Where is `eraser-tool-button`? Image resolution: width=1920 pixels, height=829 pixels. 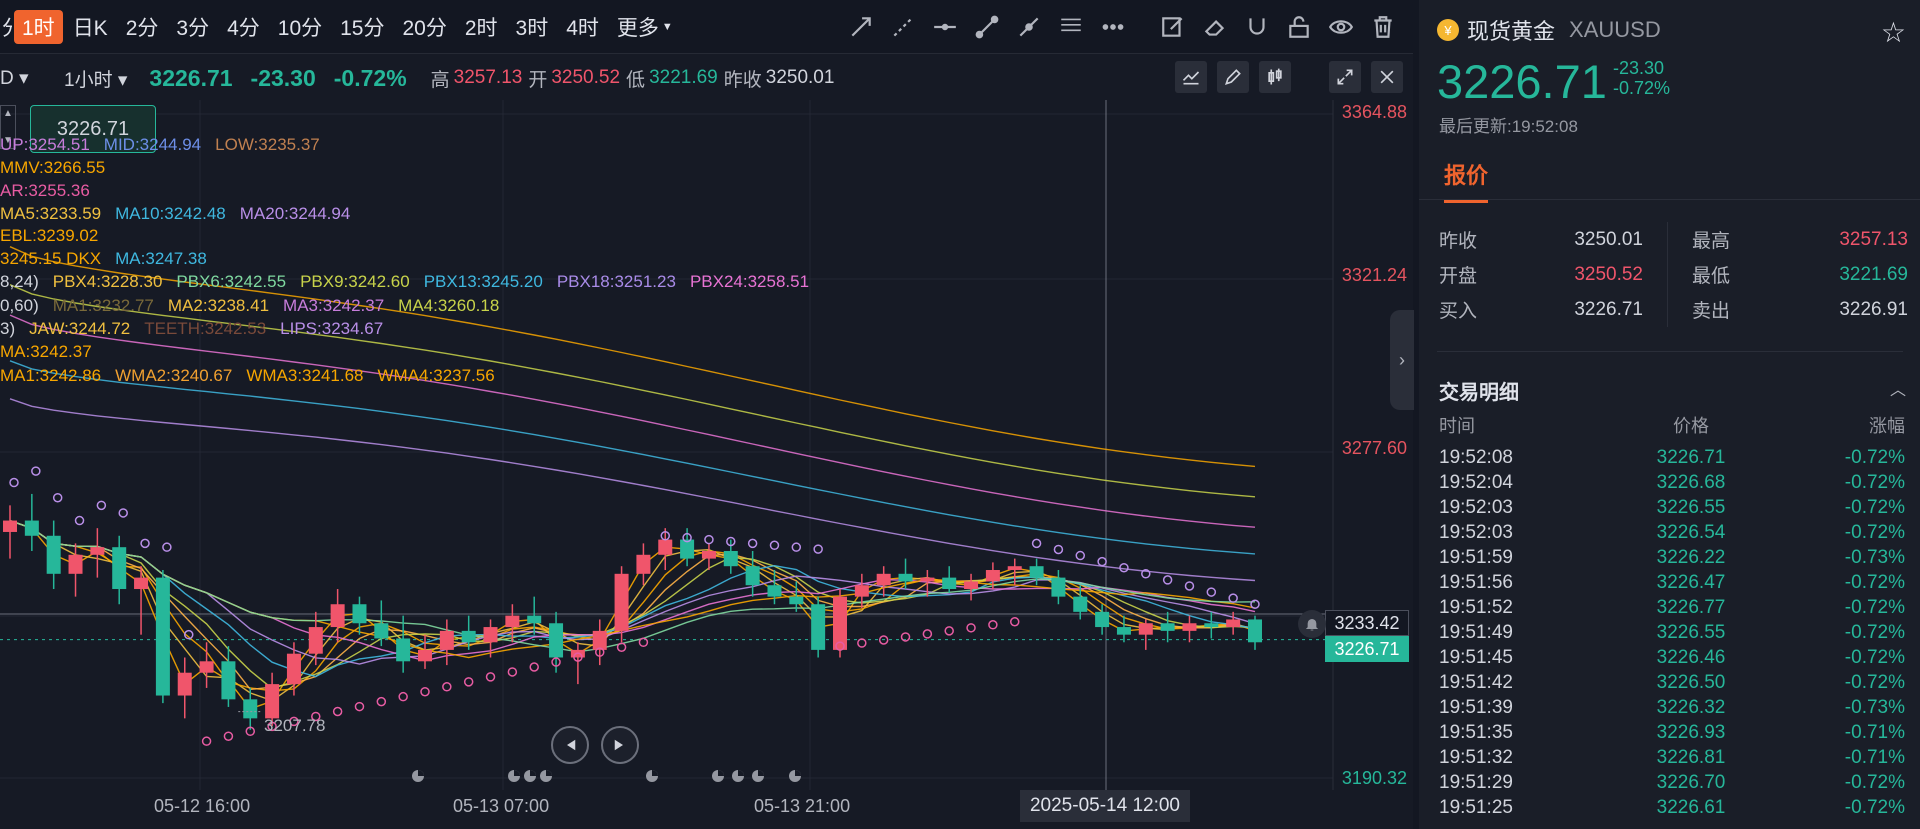
eraser-tool-button is located at coordinates (1215, 27).